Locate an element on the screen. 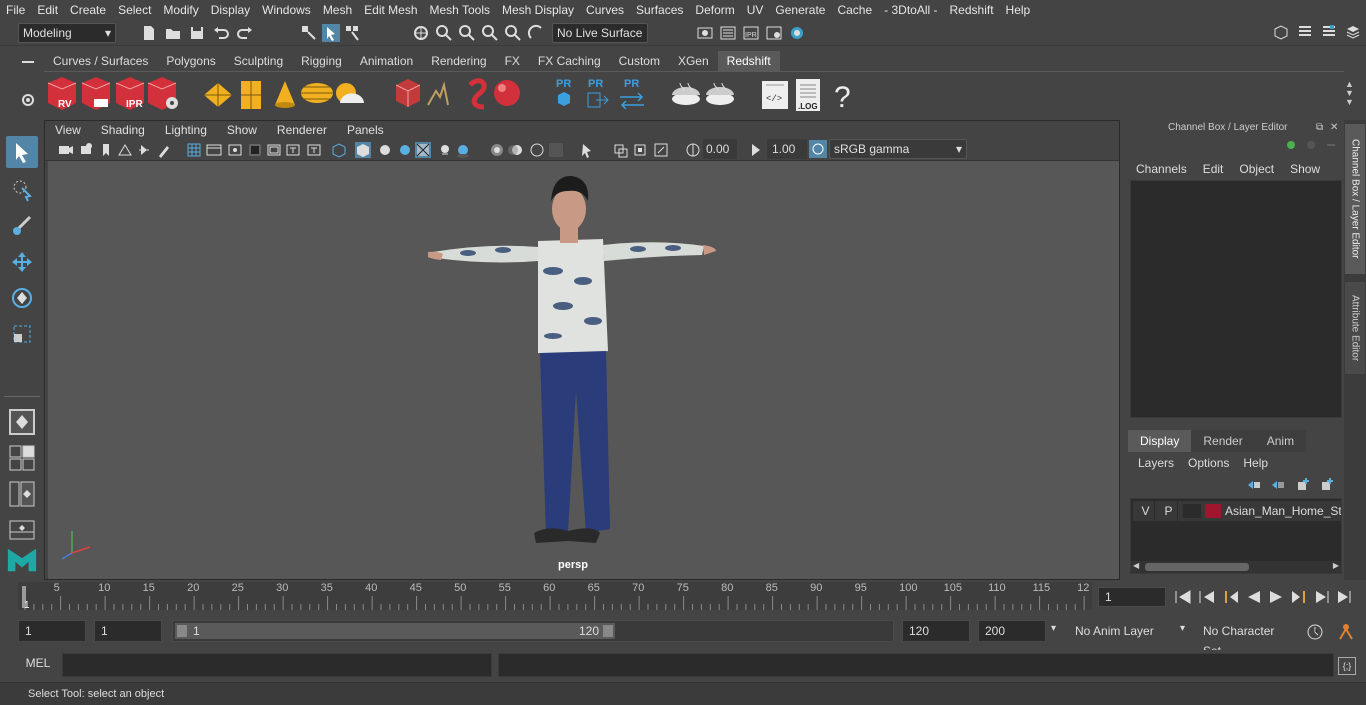 The width and height of the screenshot is (1366, 705). shadows-icon is located at coordinates (463, 151).